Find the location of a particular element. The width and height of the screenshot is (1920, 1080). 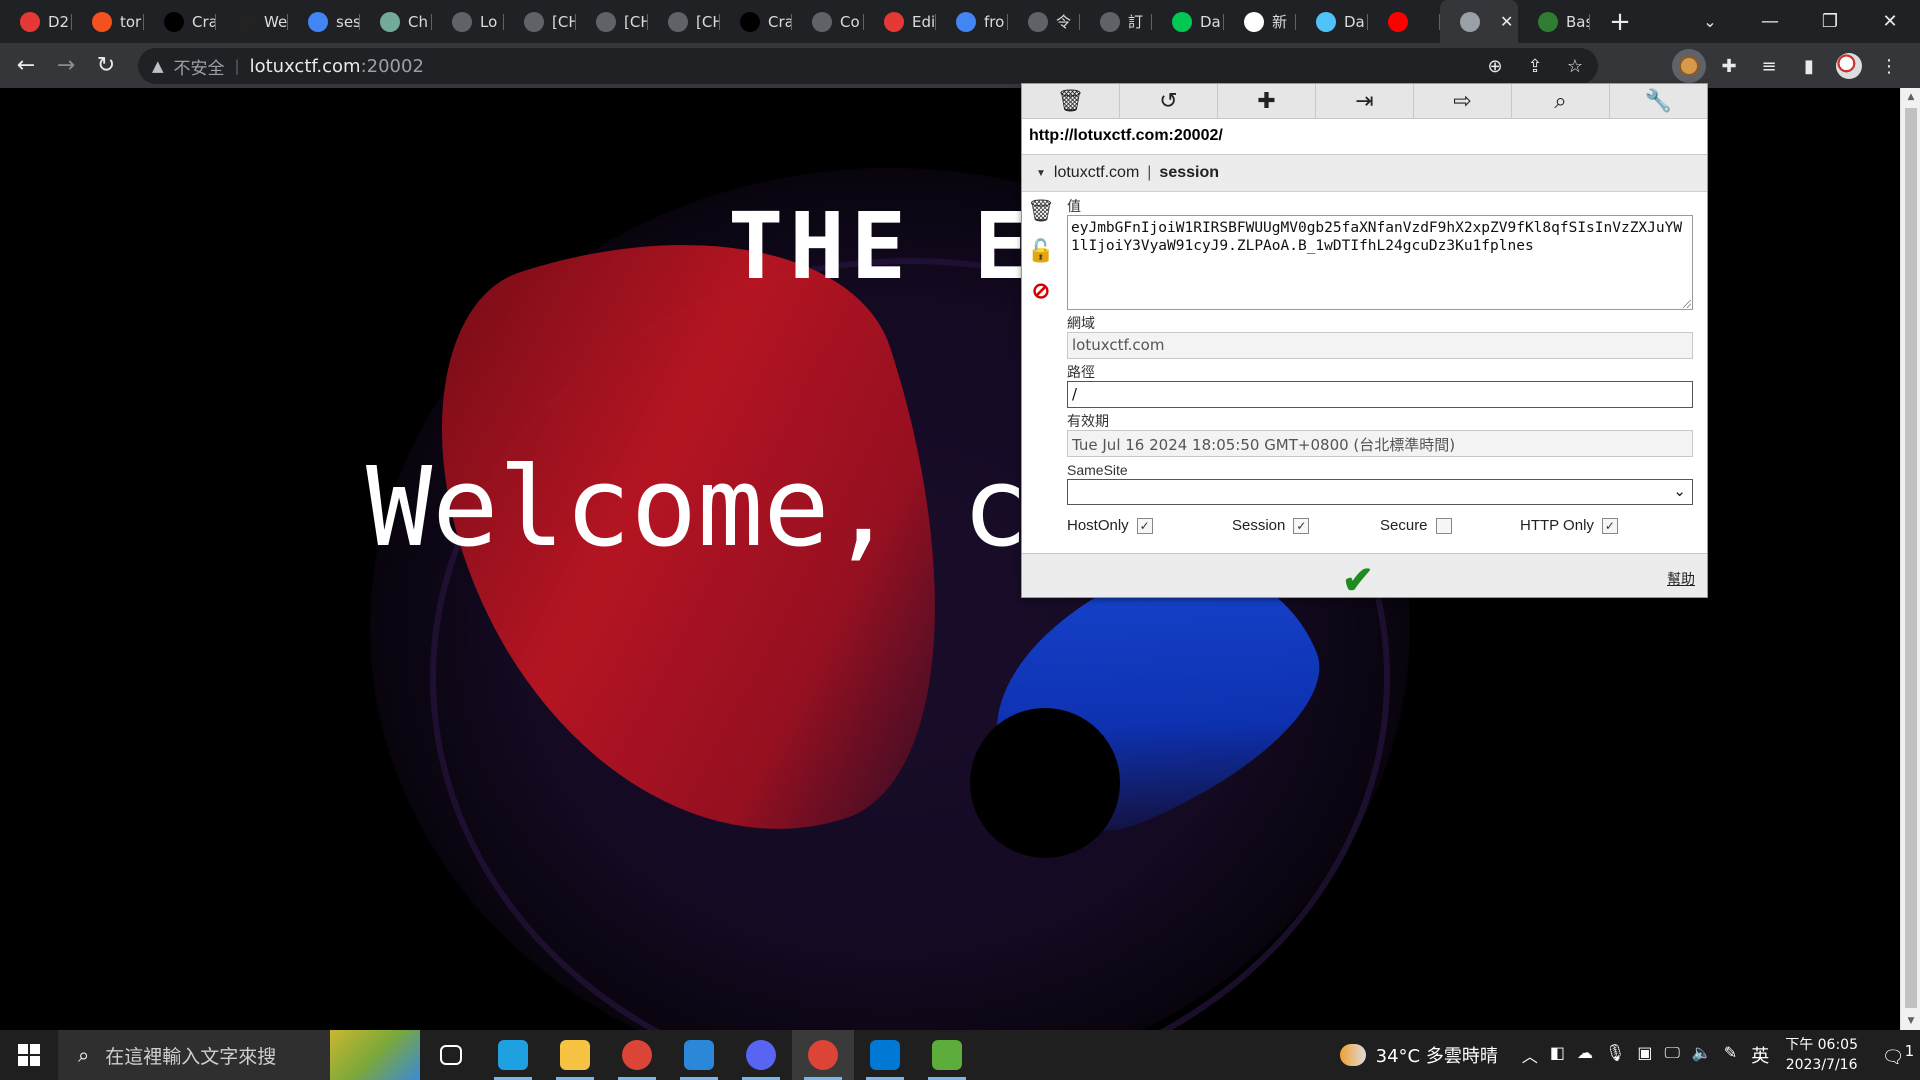

windows-start-icon is located at coordinates (29, 1055).